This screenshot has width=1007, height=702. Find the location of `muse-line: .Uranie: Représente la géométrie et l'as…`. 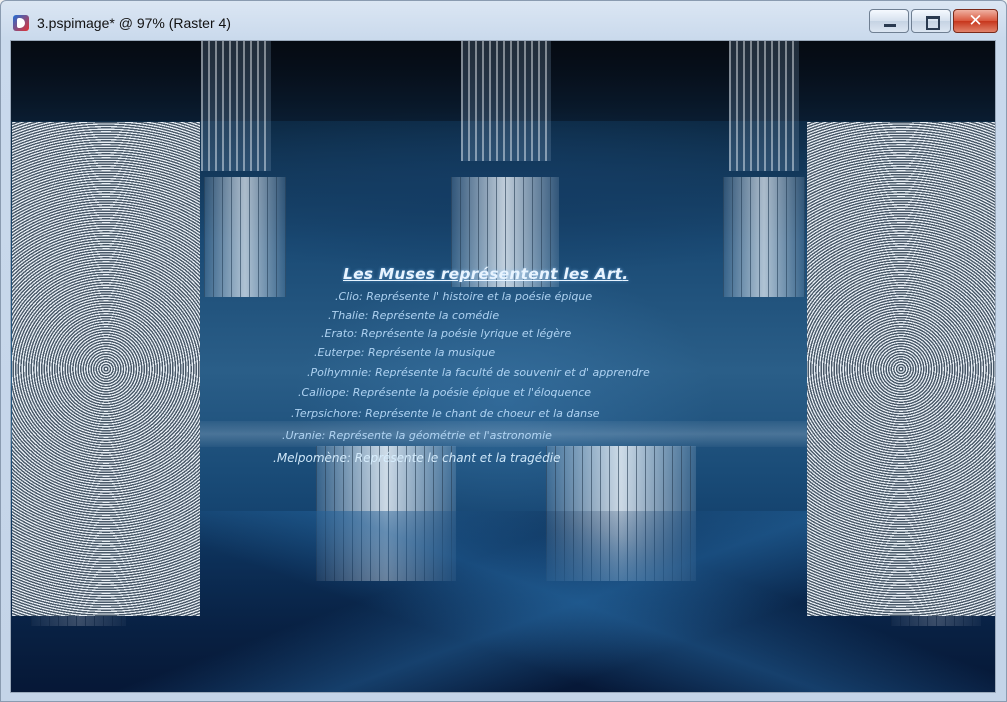

muse-line: .Uranie: Représente la géométrie et l'as… is located at coordinates (417, 435).